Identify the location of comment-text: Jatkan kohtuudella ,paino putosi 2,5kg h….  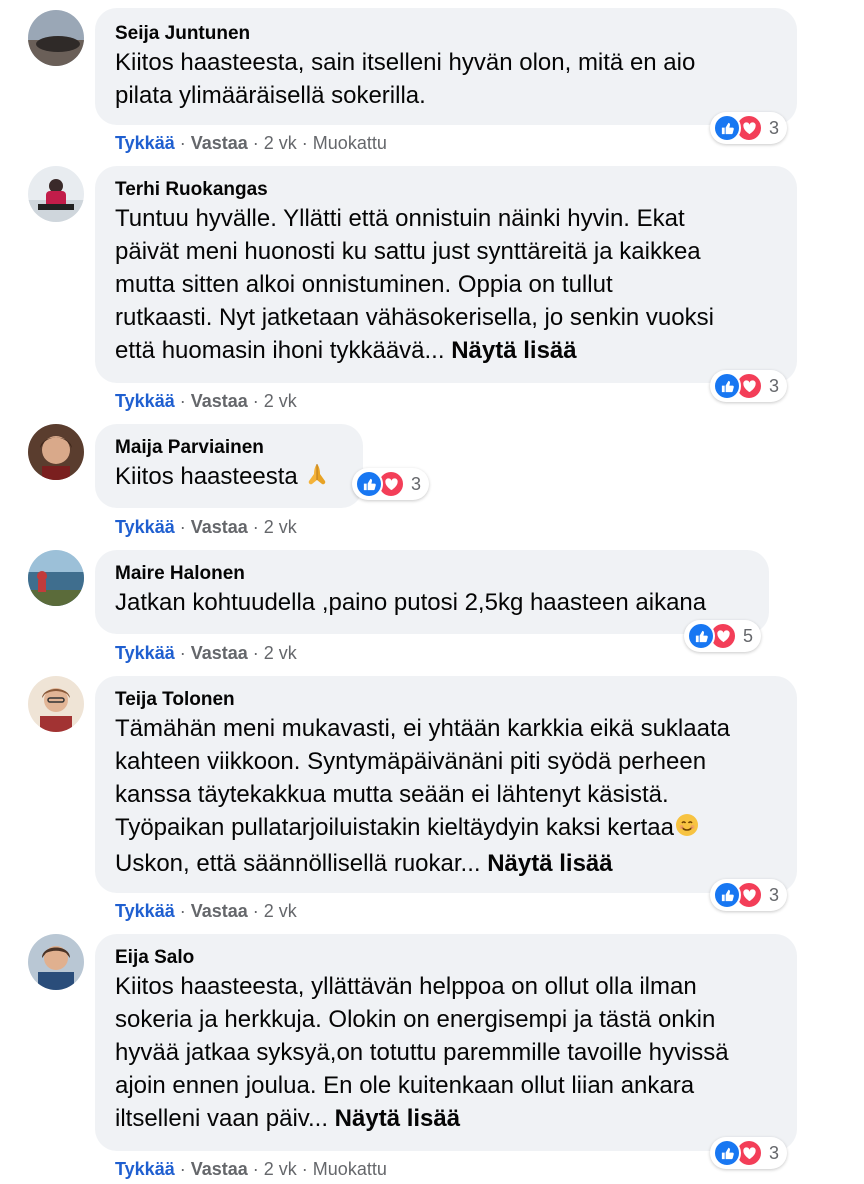
(411, 602).